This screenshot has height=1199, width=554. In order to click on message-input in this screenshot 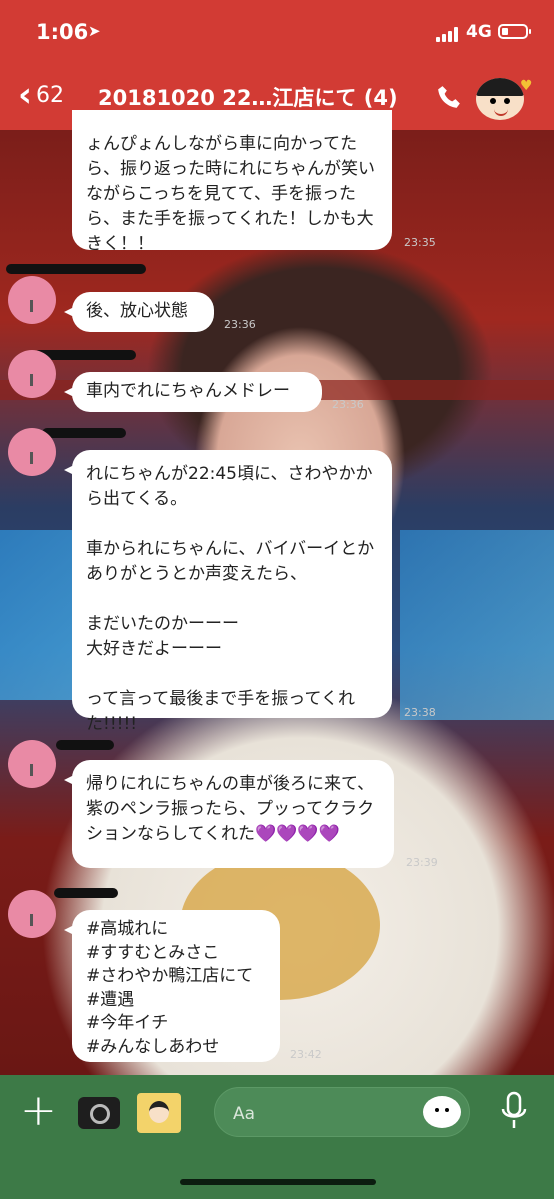, I will do `click(323, 1114)`.